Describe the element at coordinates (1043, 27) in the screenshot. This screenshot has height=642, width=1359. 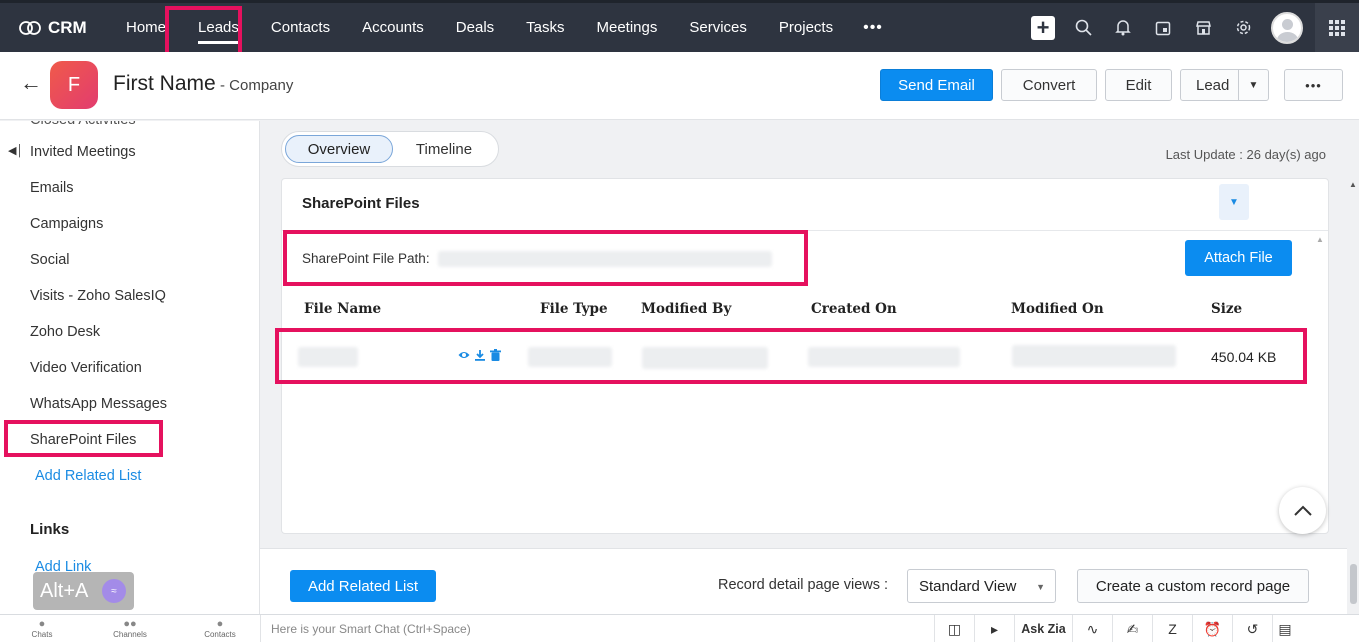
I see `create-button: +` at that location.